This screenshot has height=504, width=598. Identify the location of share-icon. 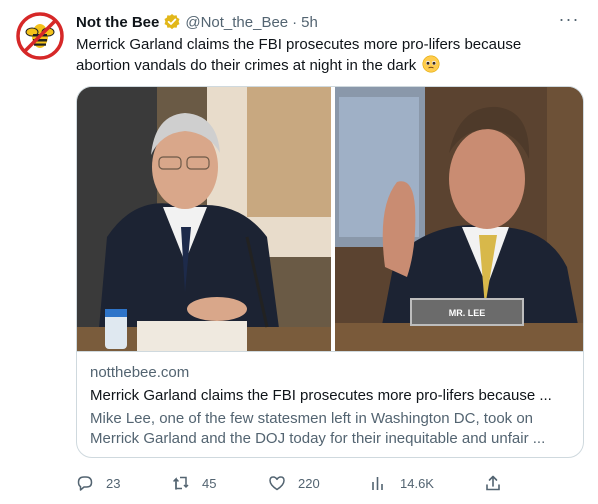
(493, 483).